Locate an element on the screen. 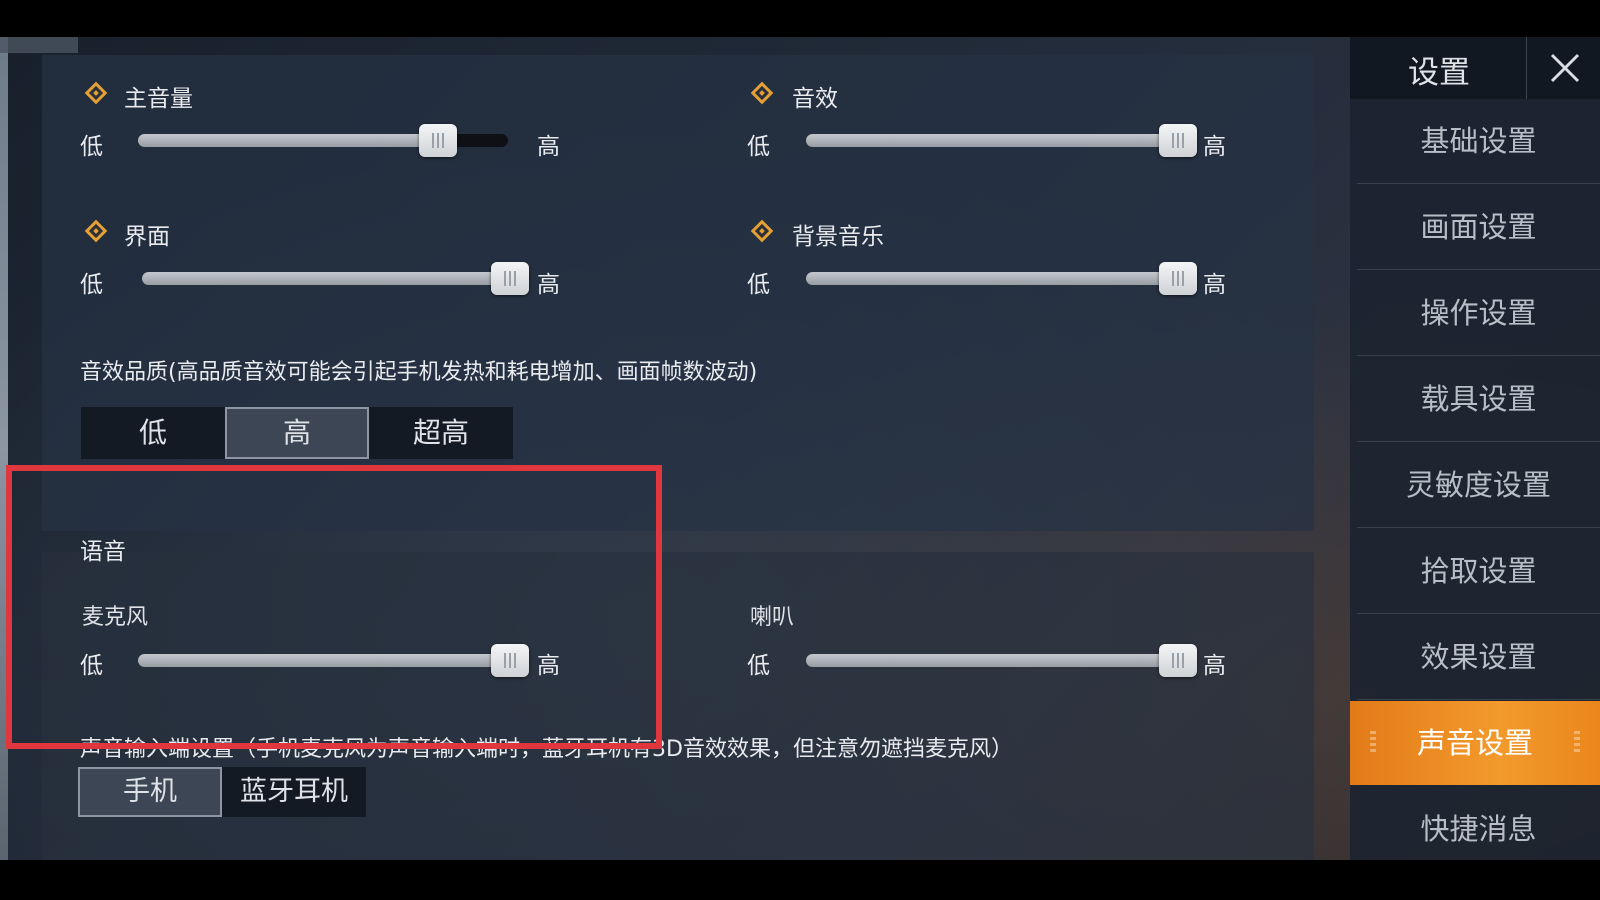 This screenshot has height=900, width=1600. sidebar-item-effects: 效果设置 is located at coordinates (1478, 657).